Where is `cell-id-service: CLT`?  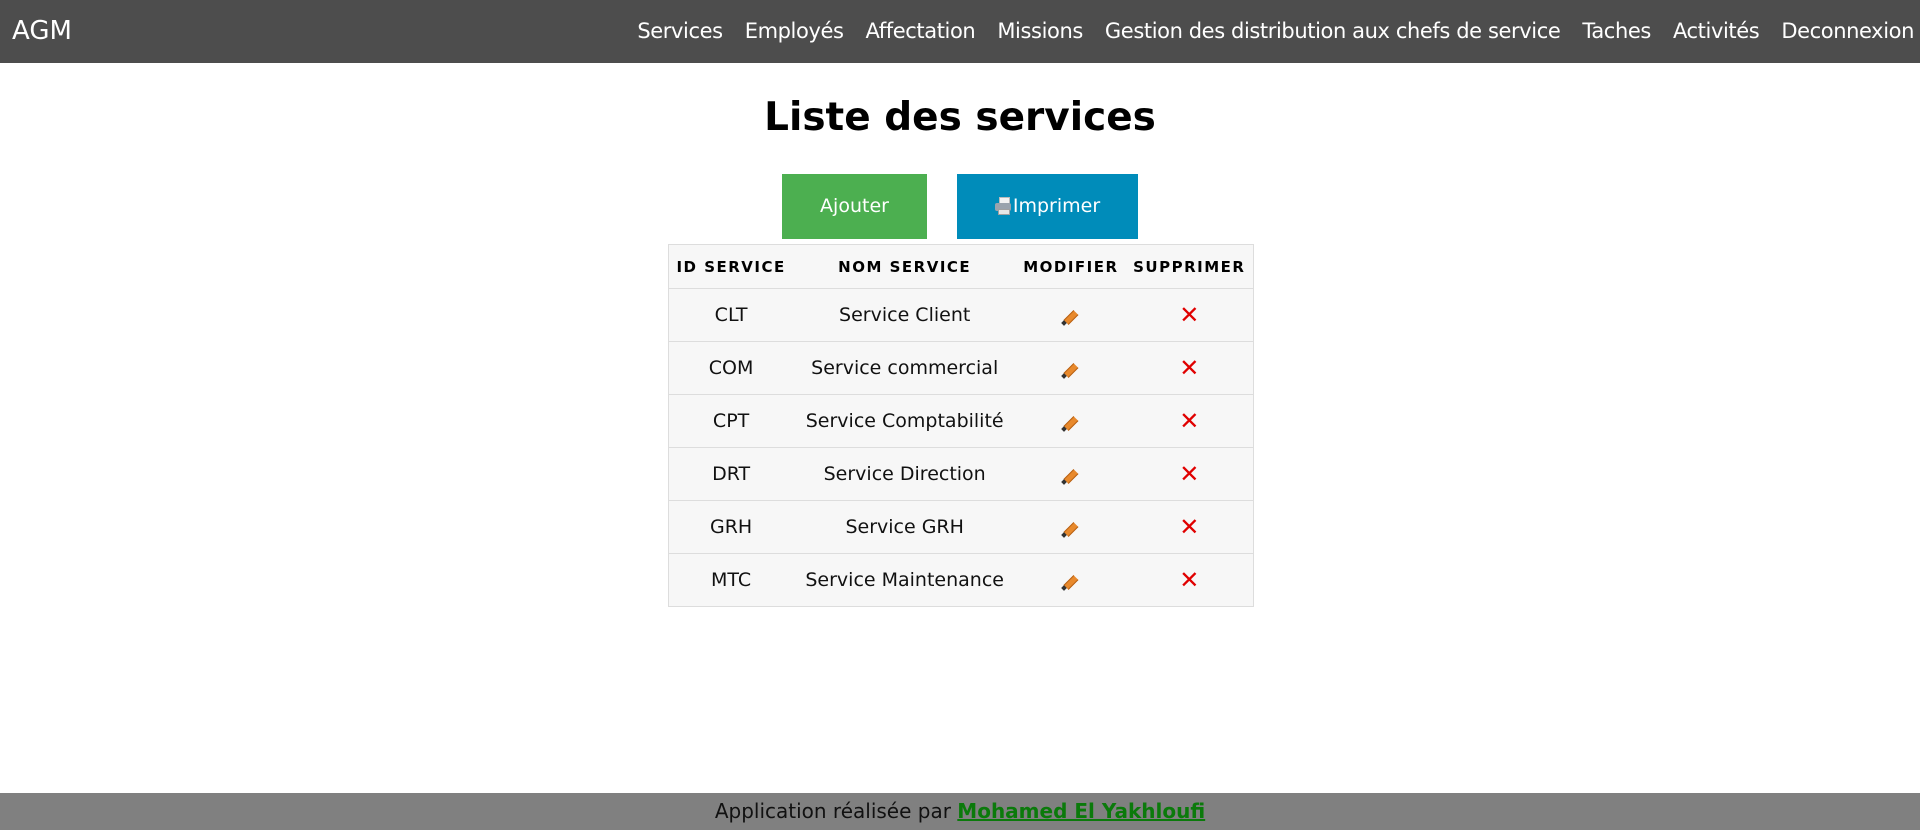 cell-id-service: CLT is located at coordinates (731, 315).